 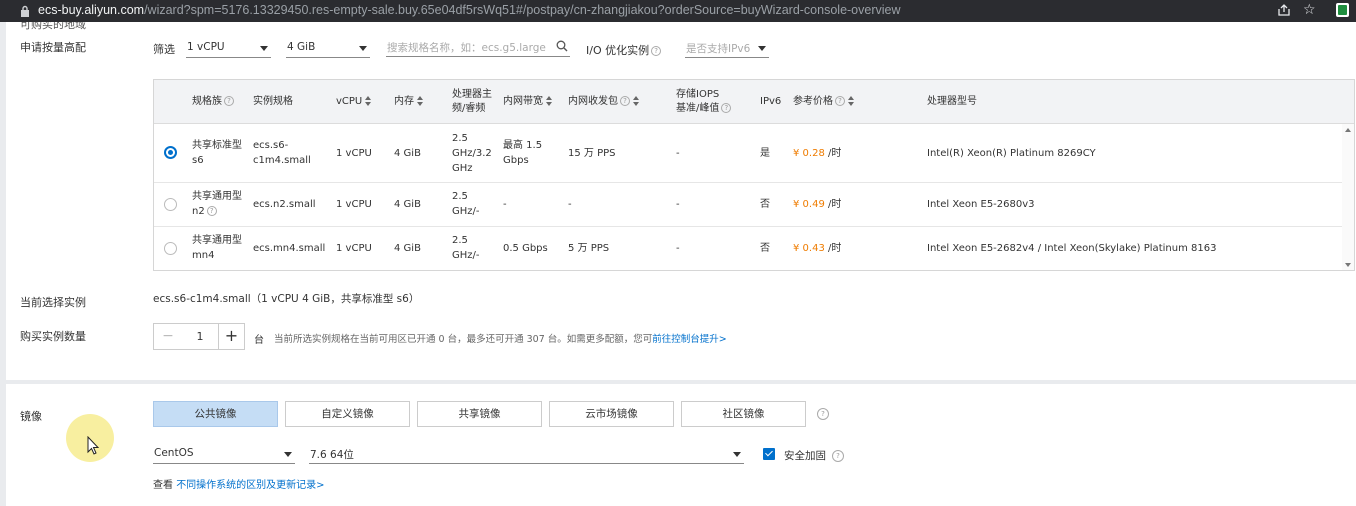 I want to click on th-memory: 内存, so click(x=409, y=102).